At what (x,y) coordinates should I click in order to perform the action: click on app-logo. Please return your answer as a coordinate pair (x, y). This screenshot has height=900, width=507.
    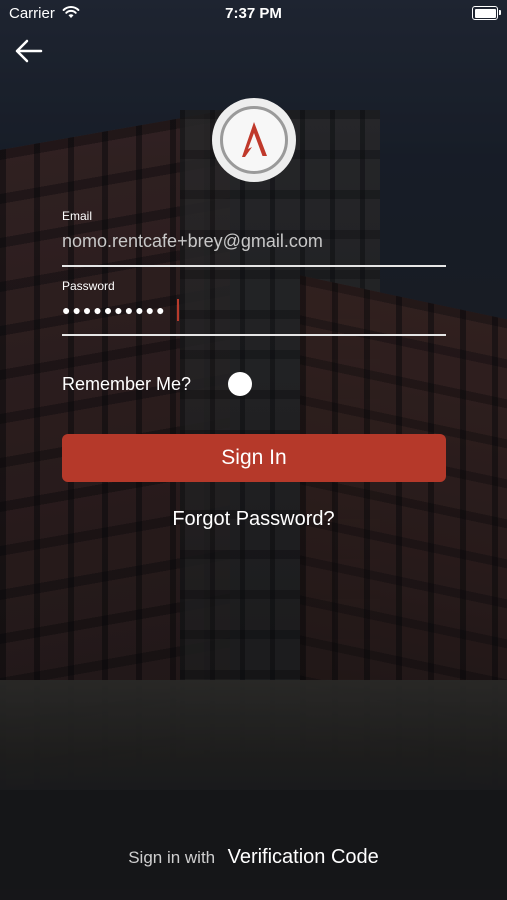
    Looking at the image, I should click on (254, 140).